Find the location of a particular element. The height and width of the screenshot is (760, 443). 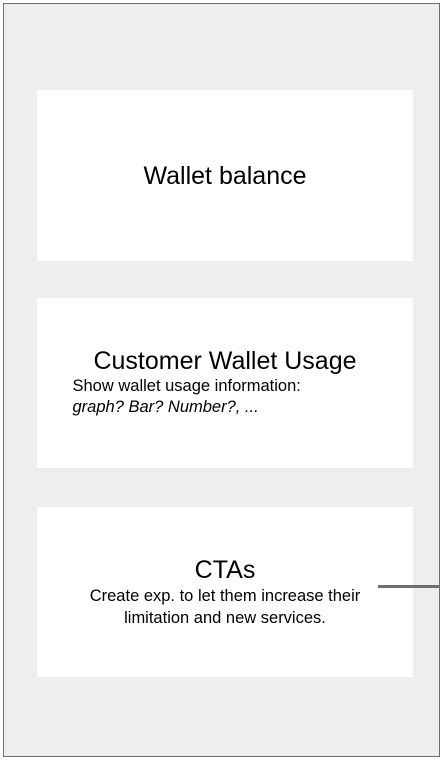

wallet-balance-title: Wallet balance is located at coordinates (225, 175).